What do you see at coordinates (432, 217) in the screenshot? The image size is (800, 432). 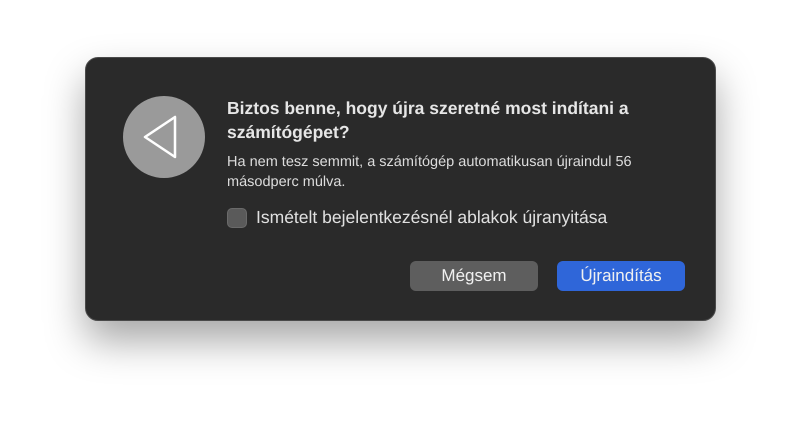 I see `checkbox-label: Ismételt bejelentkezésnél ablakok újranyitása` at bounding box center [432, 217].